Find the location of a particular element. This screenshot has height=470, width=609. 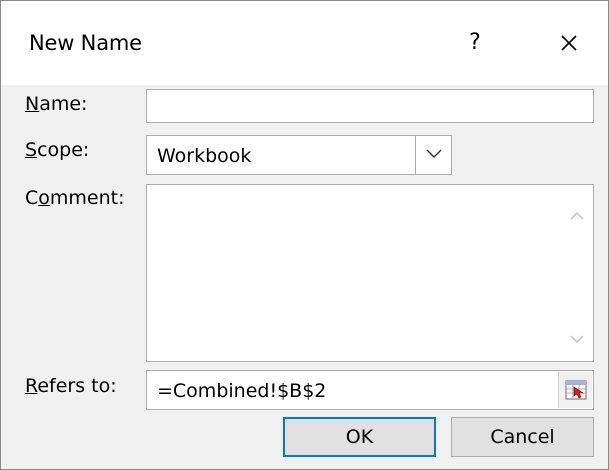

refers-to-value: =Combined!$B$2 is located at coordinates (242, 391).